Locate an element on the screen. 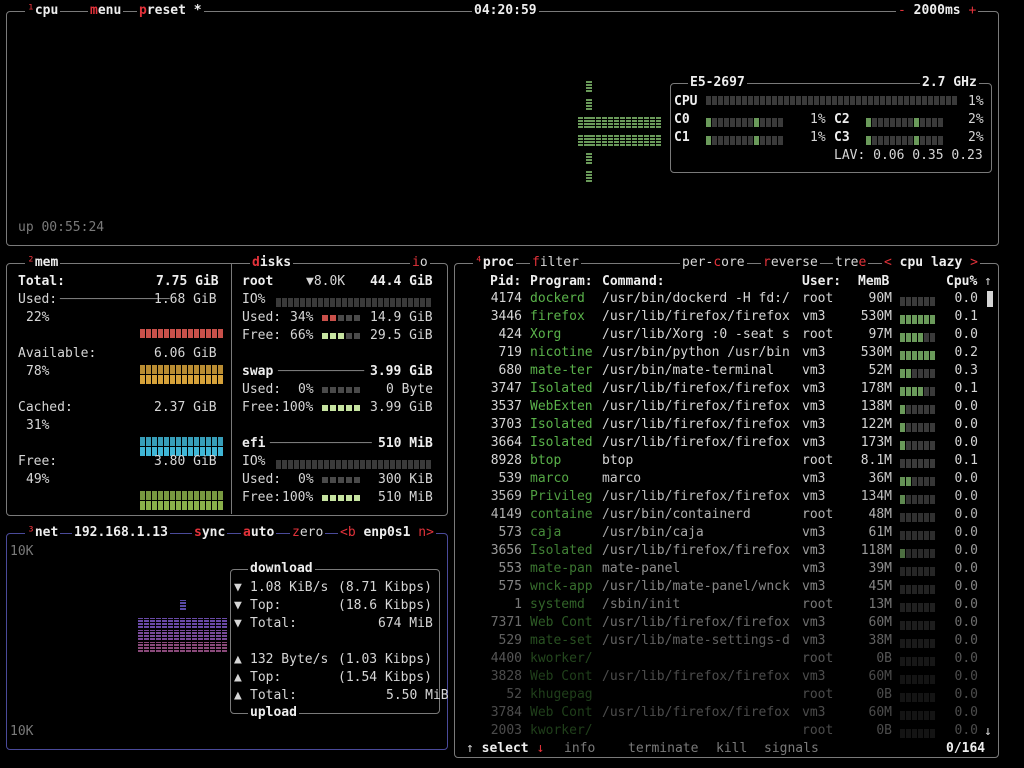  col-header-program: Program: is located at coordinates (561, 282).